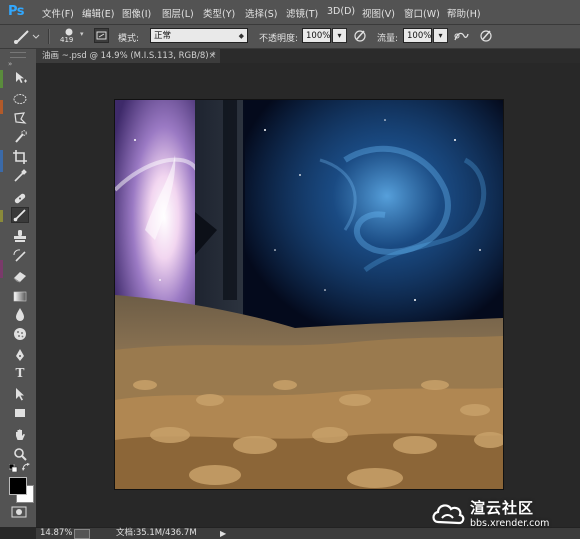 This screenshot has height=539, width=580. I want to click on menu-window: 窗口(W), so click(422, 13).